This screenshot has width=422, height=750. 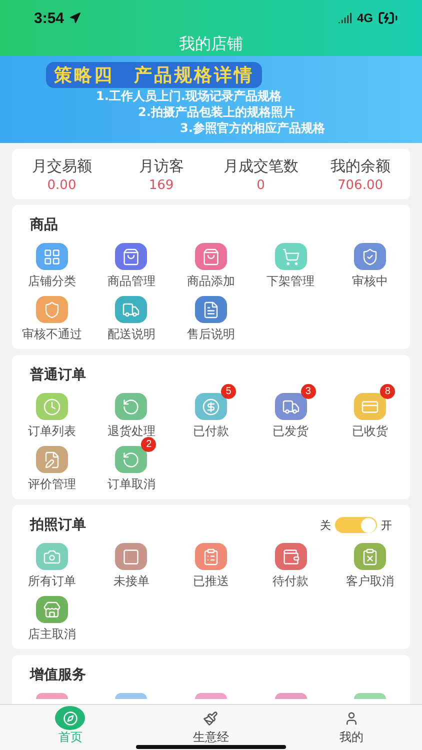 What do you see at coordinates (52, 556) in the screenshot?
I see `camera-icon` at bounding box center [52, 556].